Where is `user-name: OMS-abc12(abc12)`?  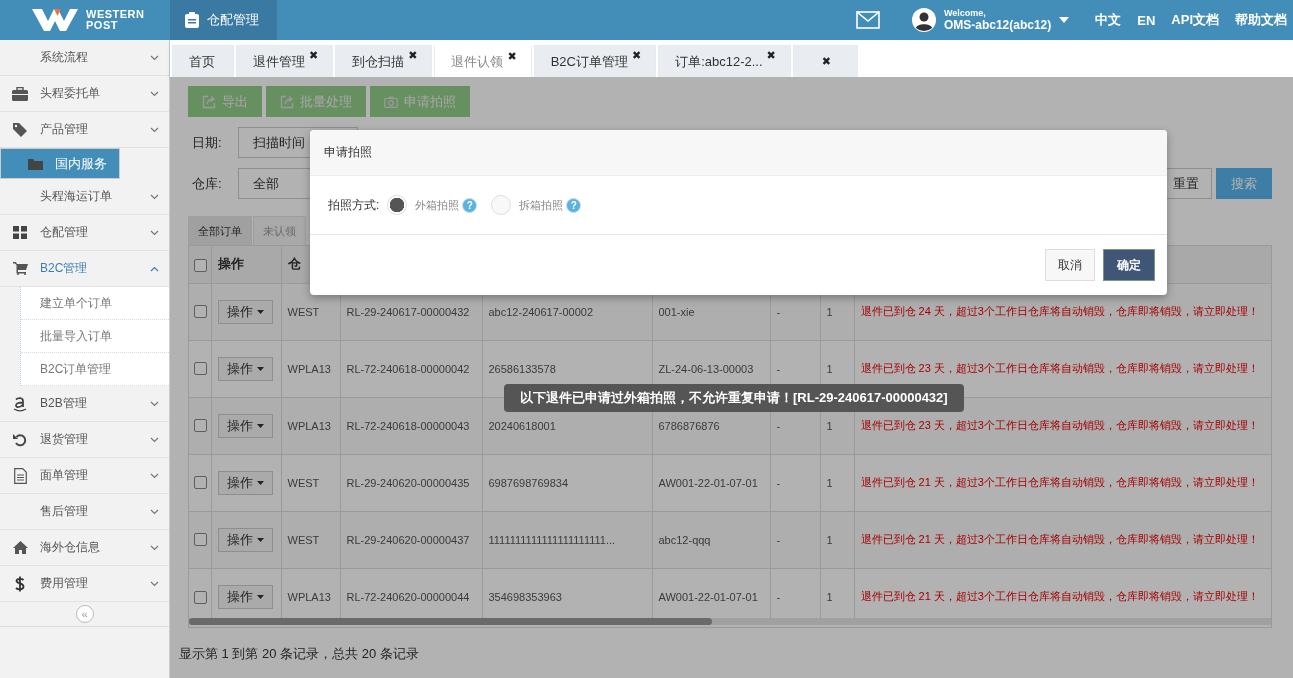
user-name: OMS-abc12(abc12) is located at coordinates (997, 25).